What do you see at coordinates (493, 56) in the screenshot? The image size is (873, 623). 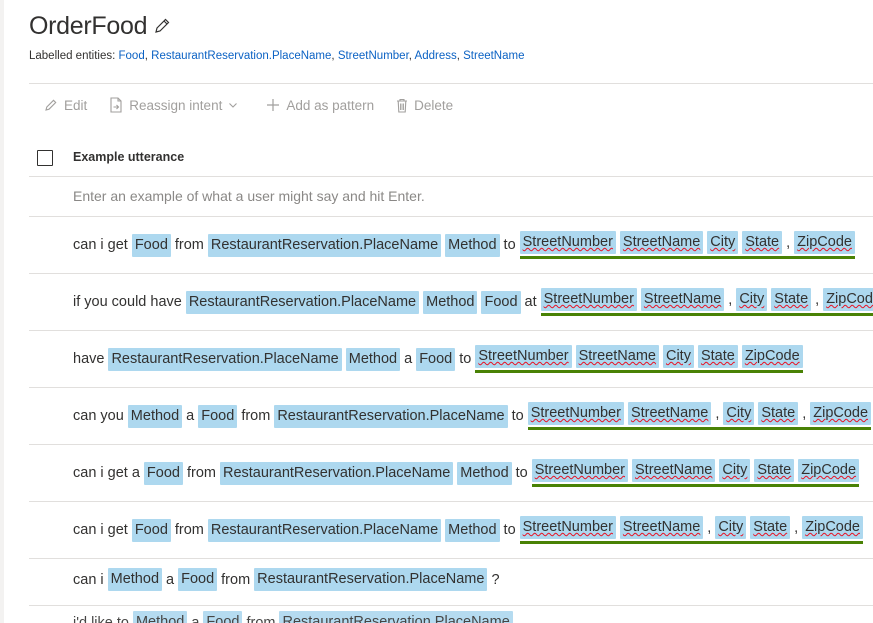 I see `labelled-entity-link: StreetName` at bounding box center [493, 56].